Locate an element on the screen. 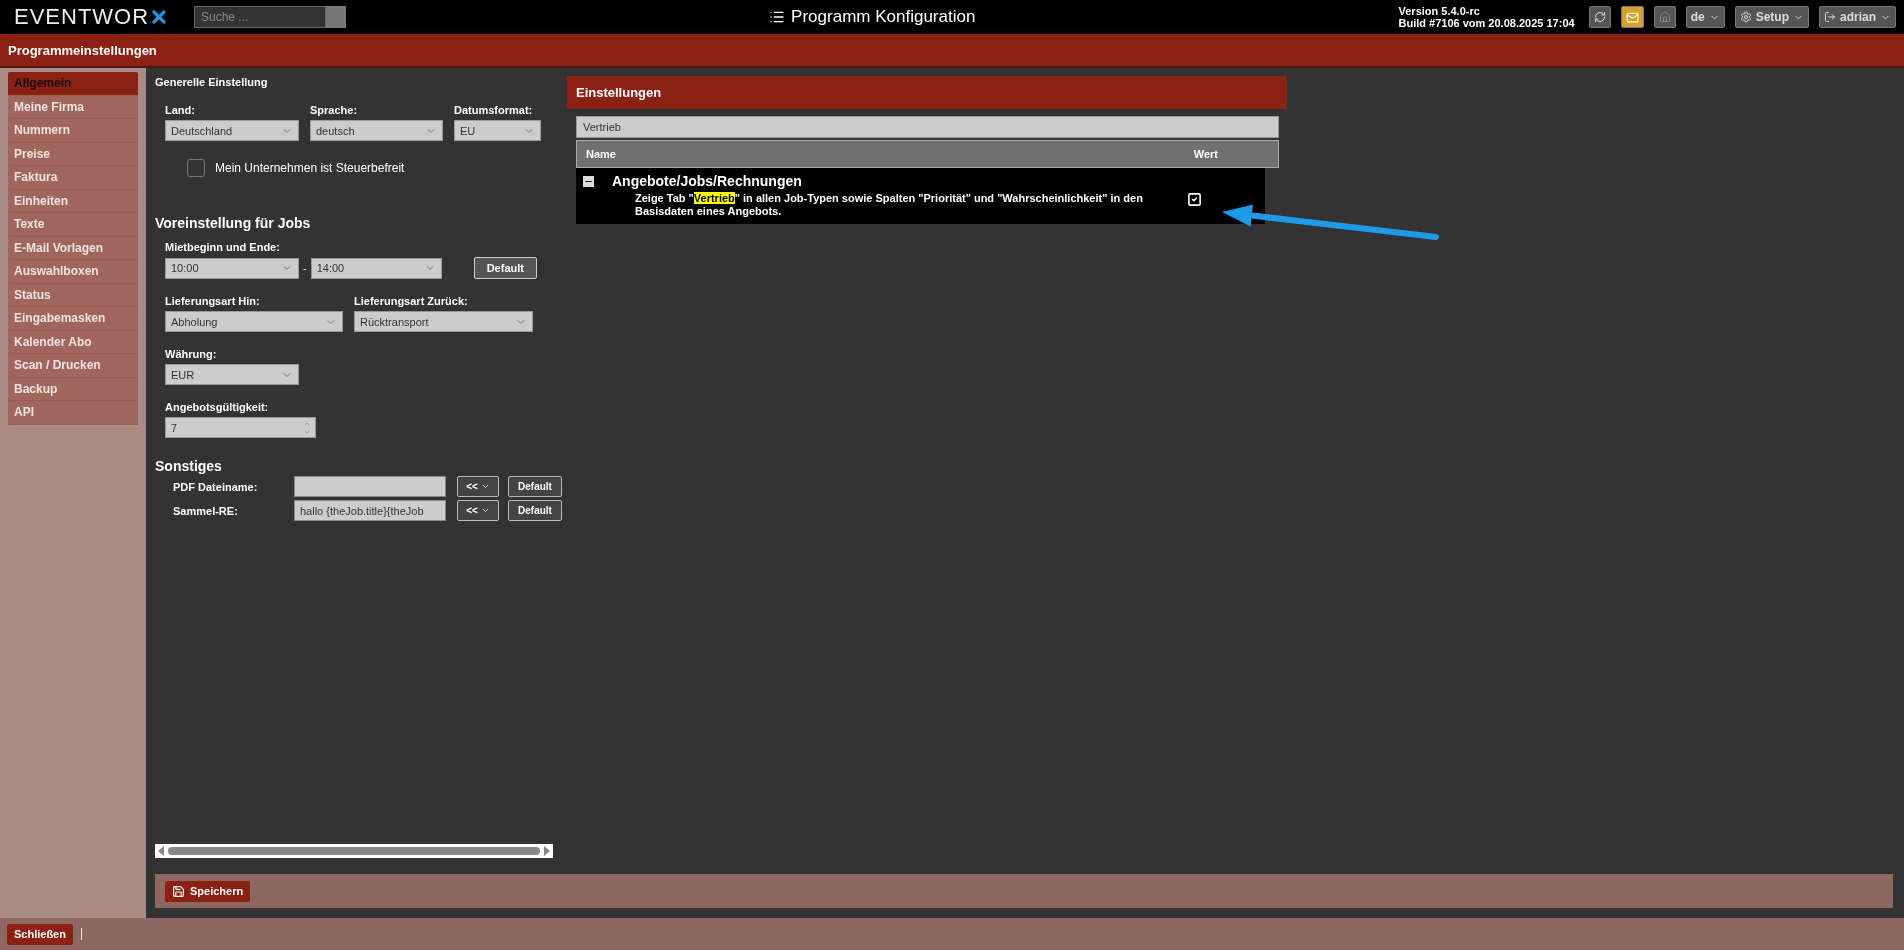 This screenshot has width=1904, height=950. section-heading: Voreinstellung für Jobs is located at coordinates (233, 223).